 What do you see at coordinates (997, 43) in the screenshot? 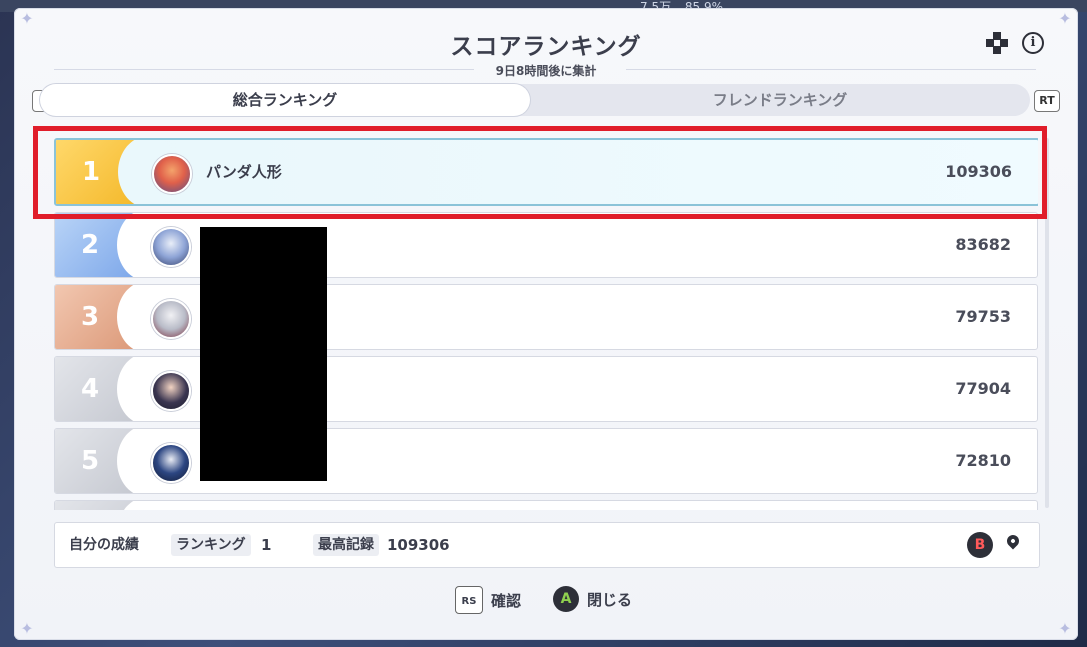
I see `gamepad-icon` at bounding box center [997, 43].